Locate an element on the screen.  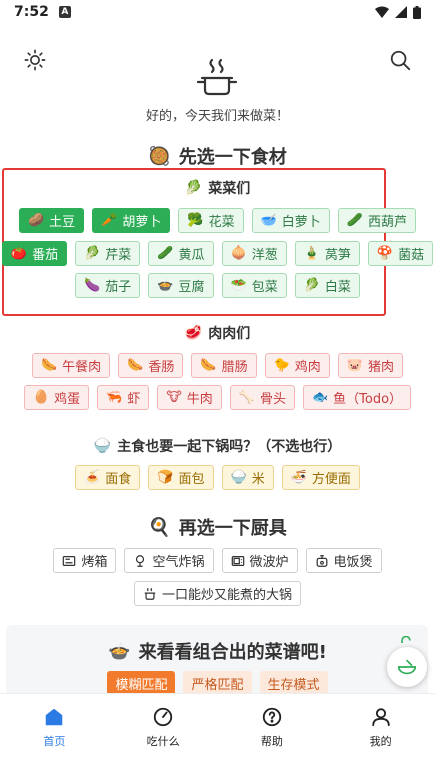
veg-chip: 🥒 黄瓜 is located at coordinates (181, 253).